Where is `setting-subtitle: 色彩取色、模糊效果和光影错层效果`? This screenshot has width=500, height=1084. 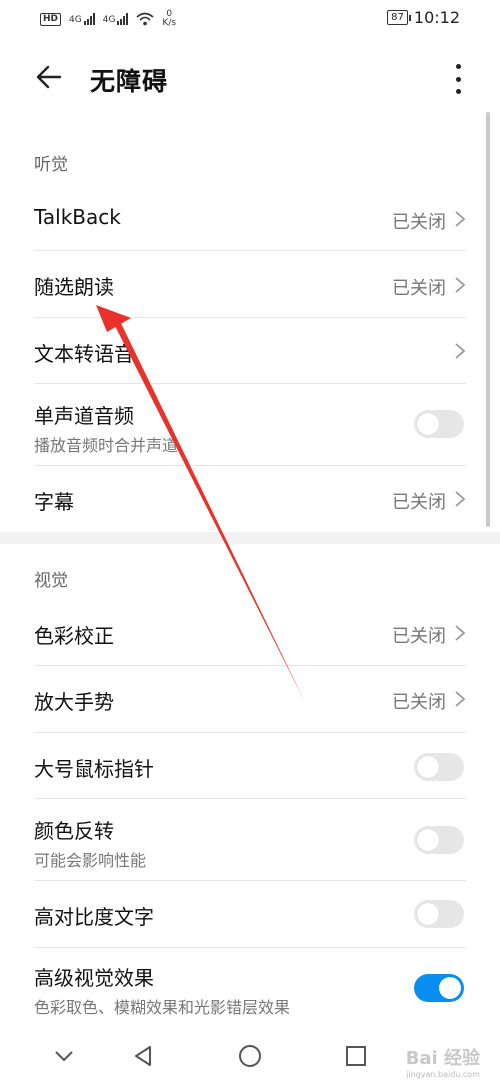
setting-subtitle: 色彩取色、模糊效果和光影错层效果 is located at coordinates (162, 1007).